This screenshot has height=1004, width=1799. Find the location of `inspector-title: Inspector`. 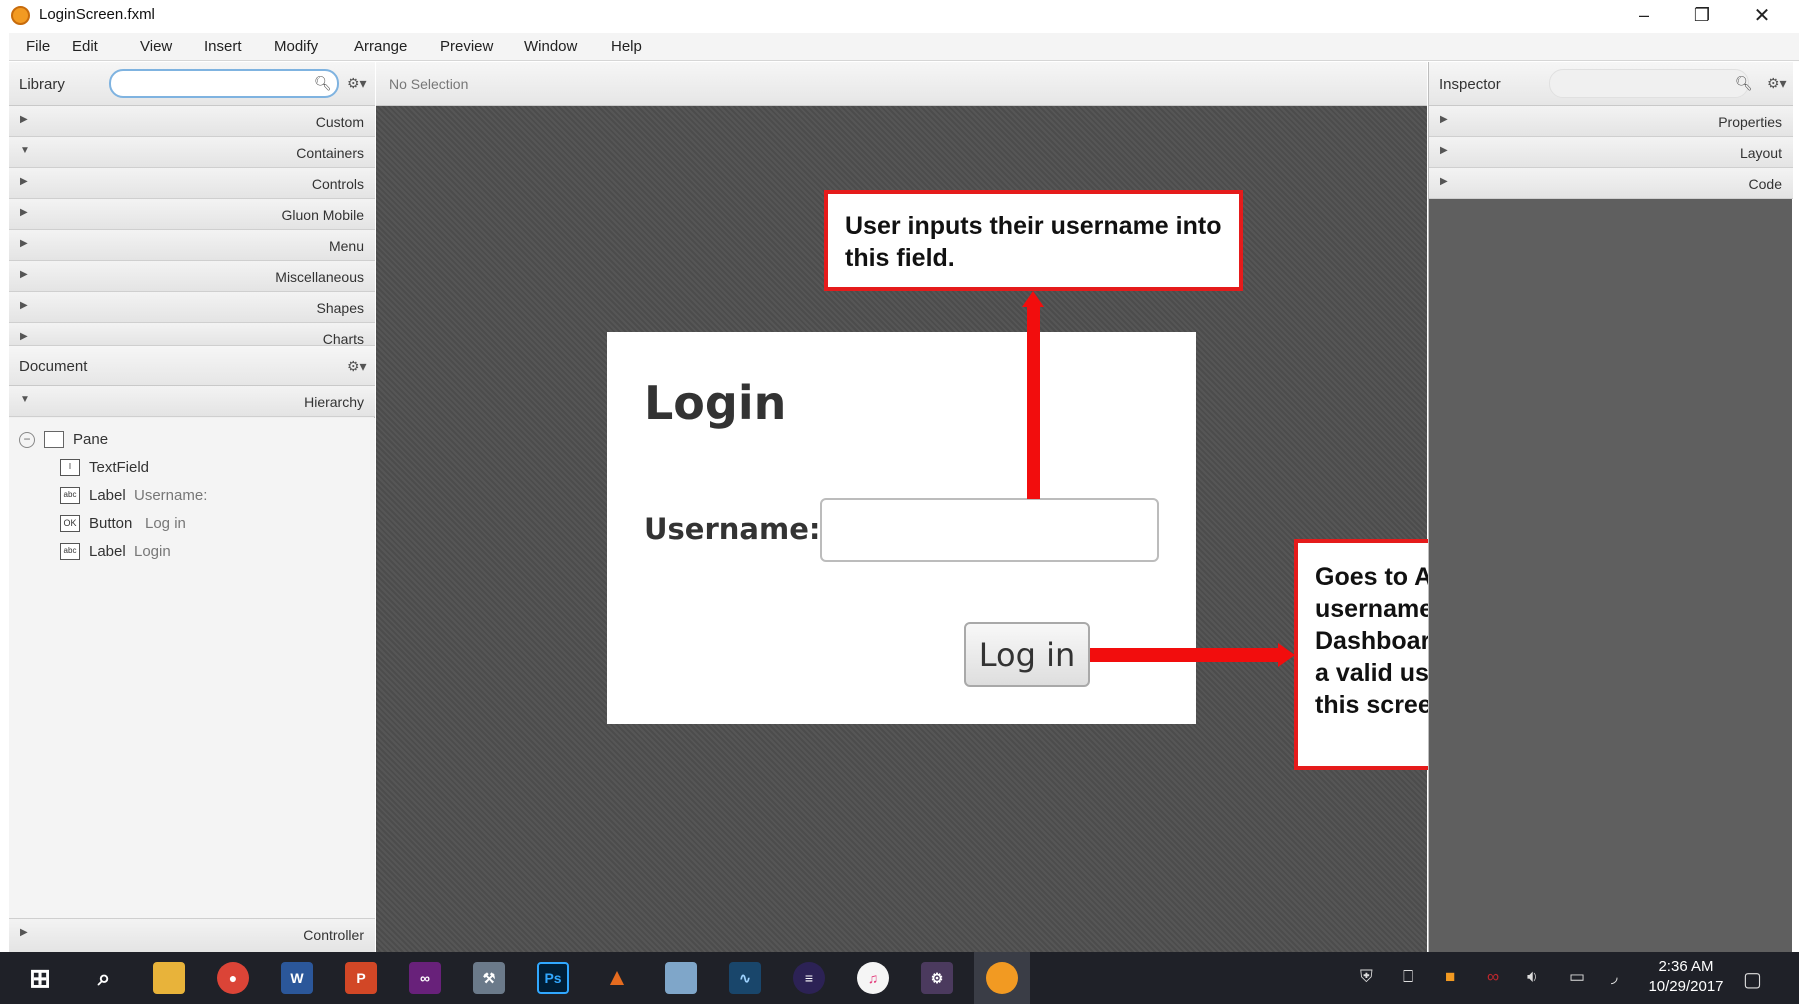

inspector-title: Inspector is located at coordinates (1470, 84).